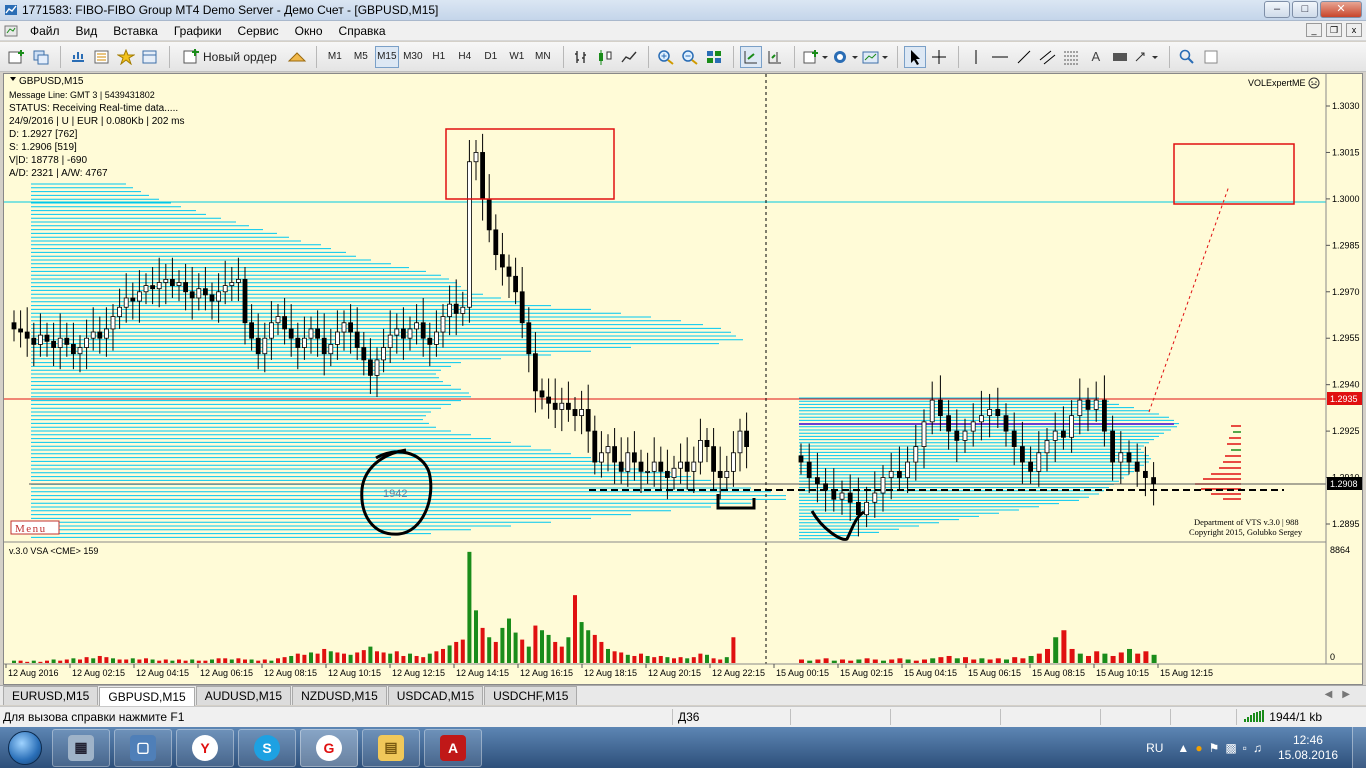 Image resolution: width=1366 pixels, height=768 pixels. What do you see at coordinates (1359, 747) in the screenshot?
I see `show-desktop-button` at bounding box center [1359, 747].